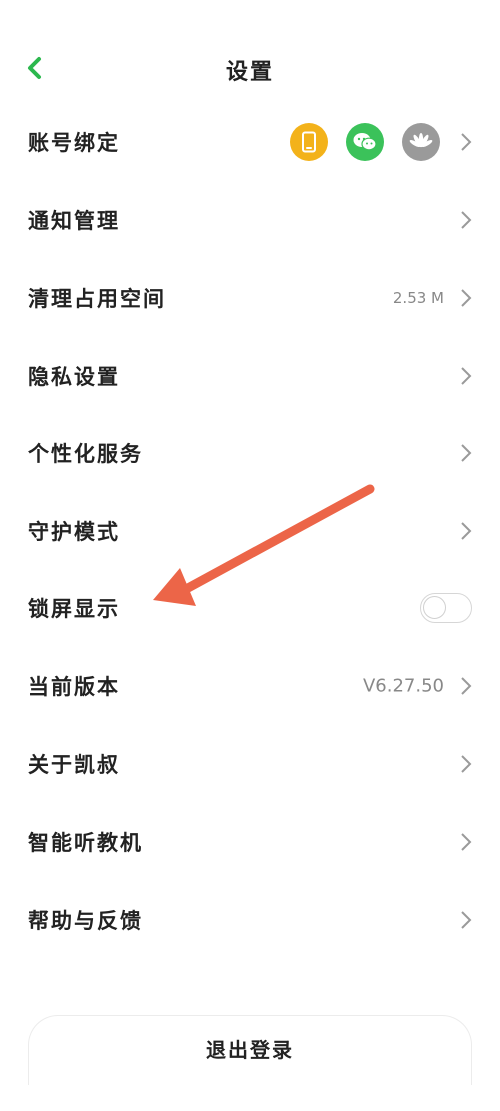 The height and width of the screenshot is (1111, 500). Describe the element at coordinates (418, 298) in the screenshot. I see `storage-size-value: 2.53 M` at that location.